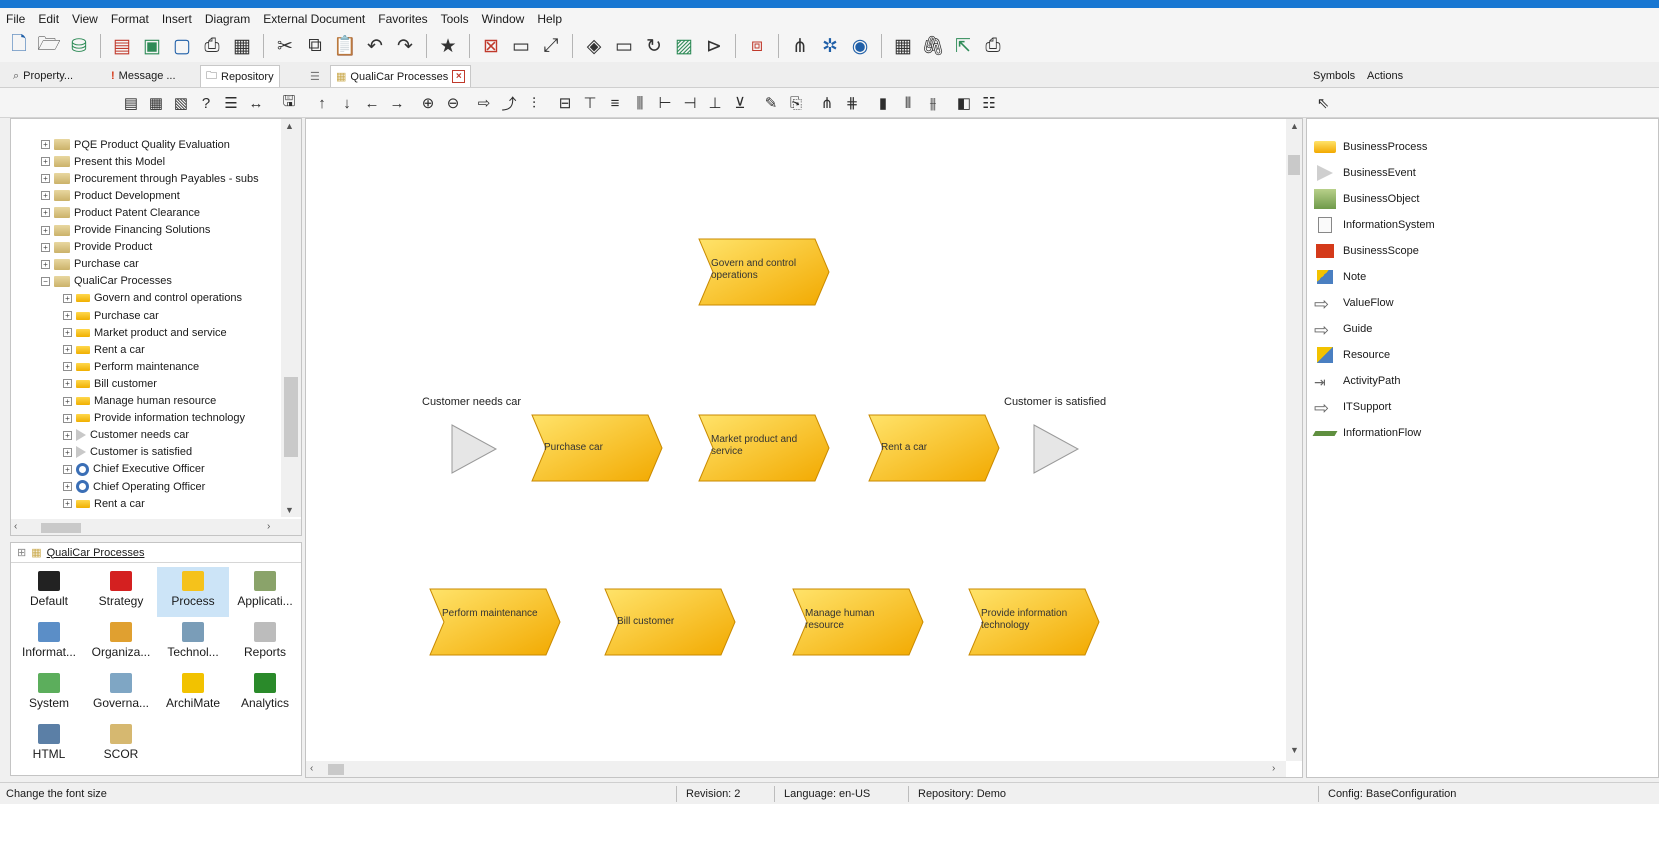  I want to click on align-icon: ⫶, so click(534, 103).